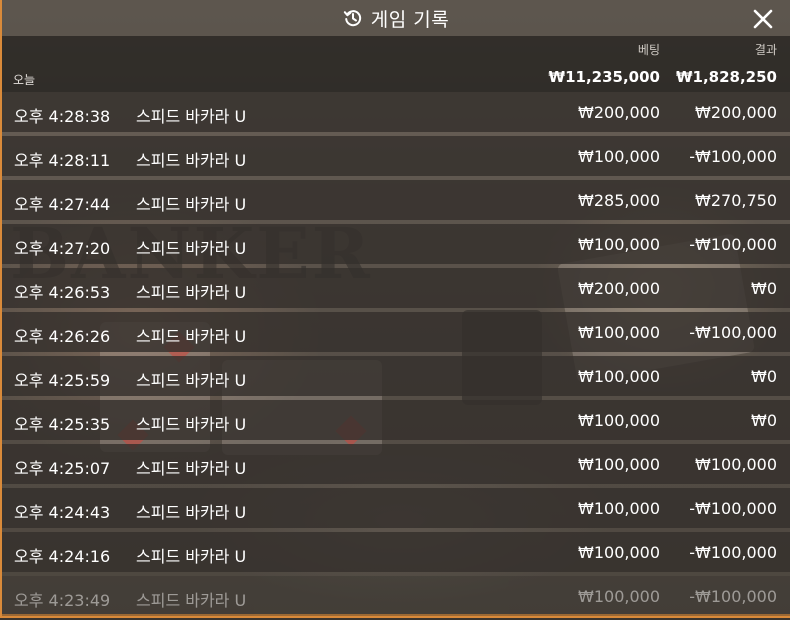  What do you see at coordinates (24, 80) in the screenshot?
I see `period-label: 오늘` at bounding box center [24, 80].